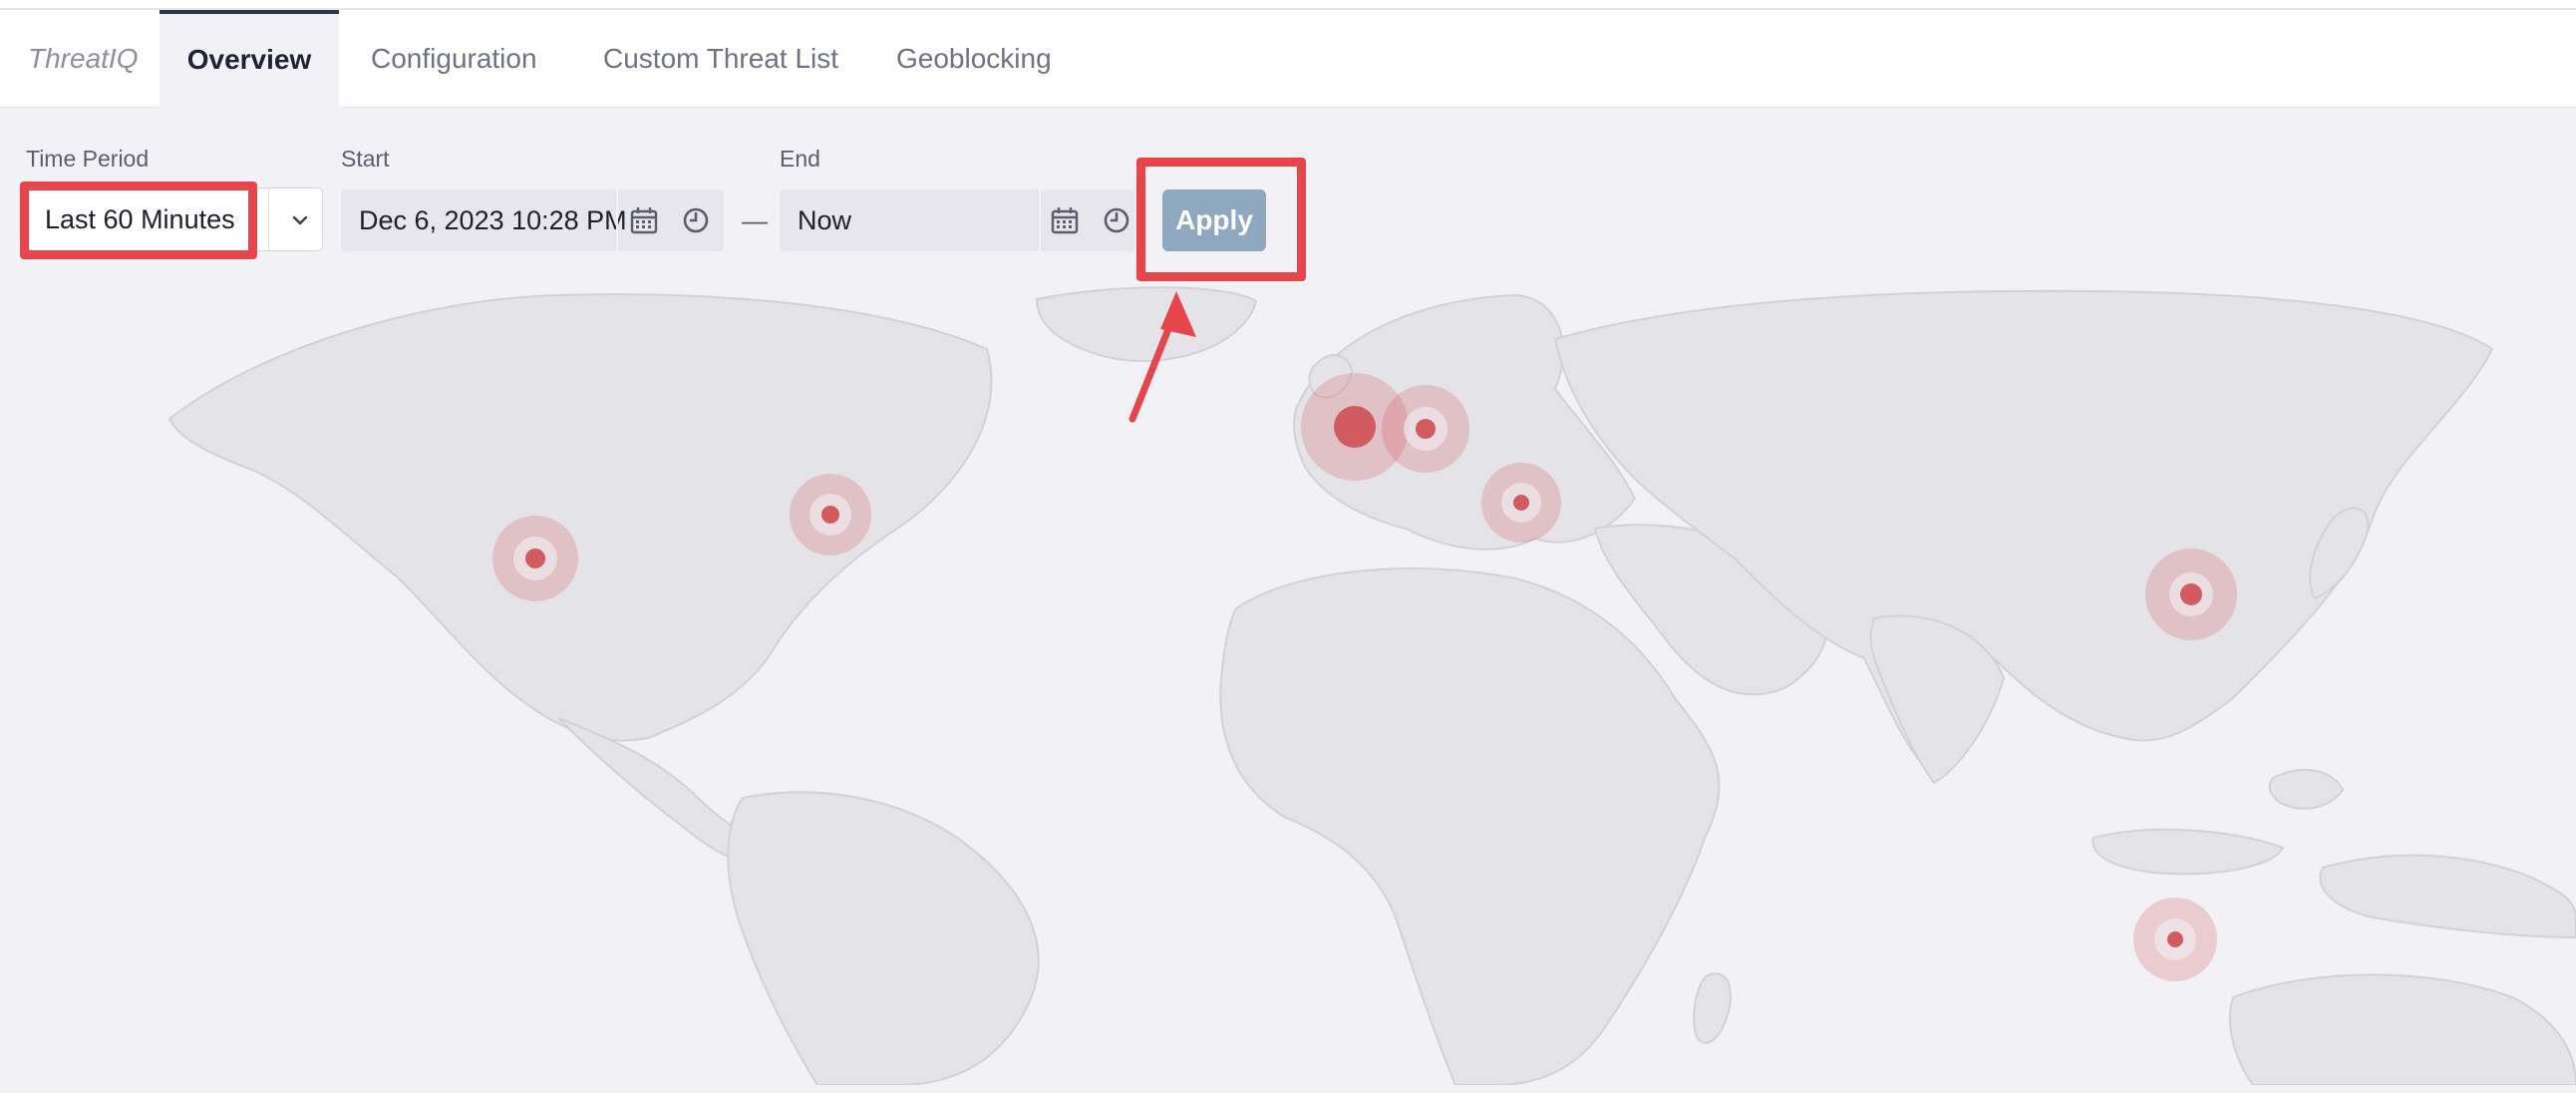  What do you see at coordinates (957, 220) in the screenshot?
I see `end-datetime-field: Now` at bounding box center [957, 220].